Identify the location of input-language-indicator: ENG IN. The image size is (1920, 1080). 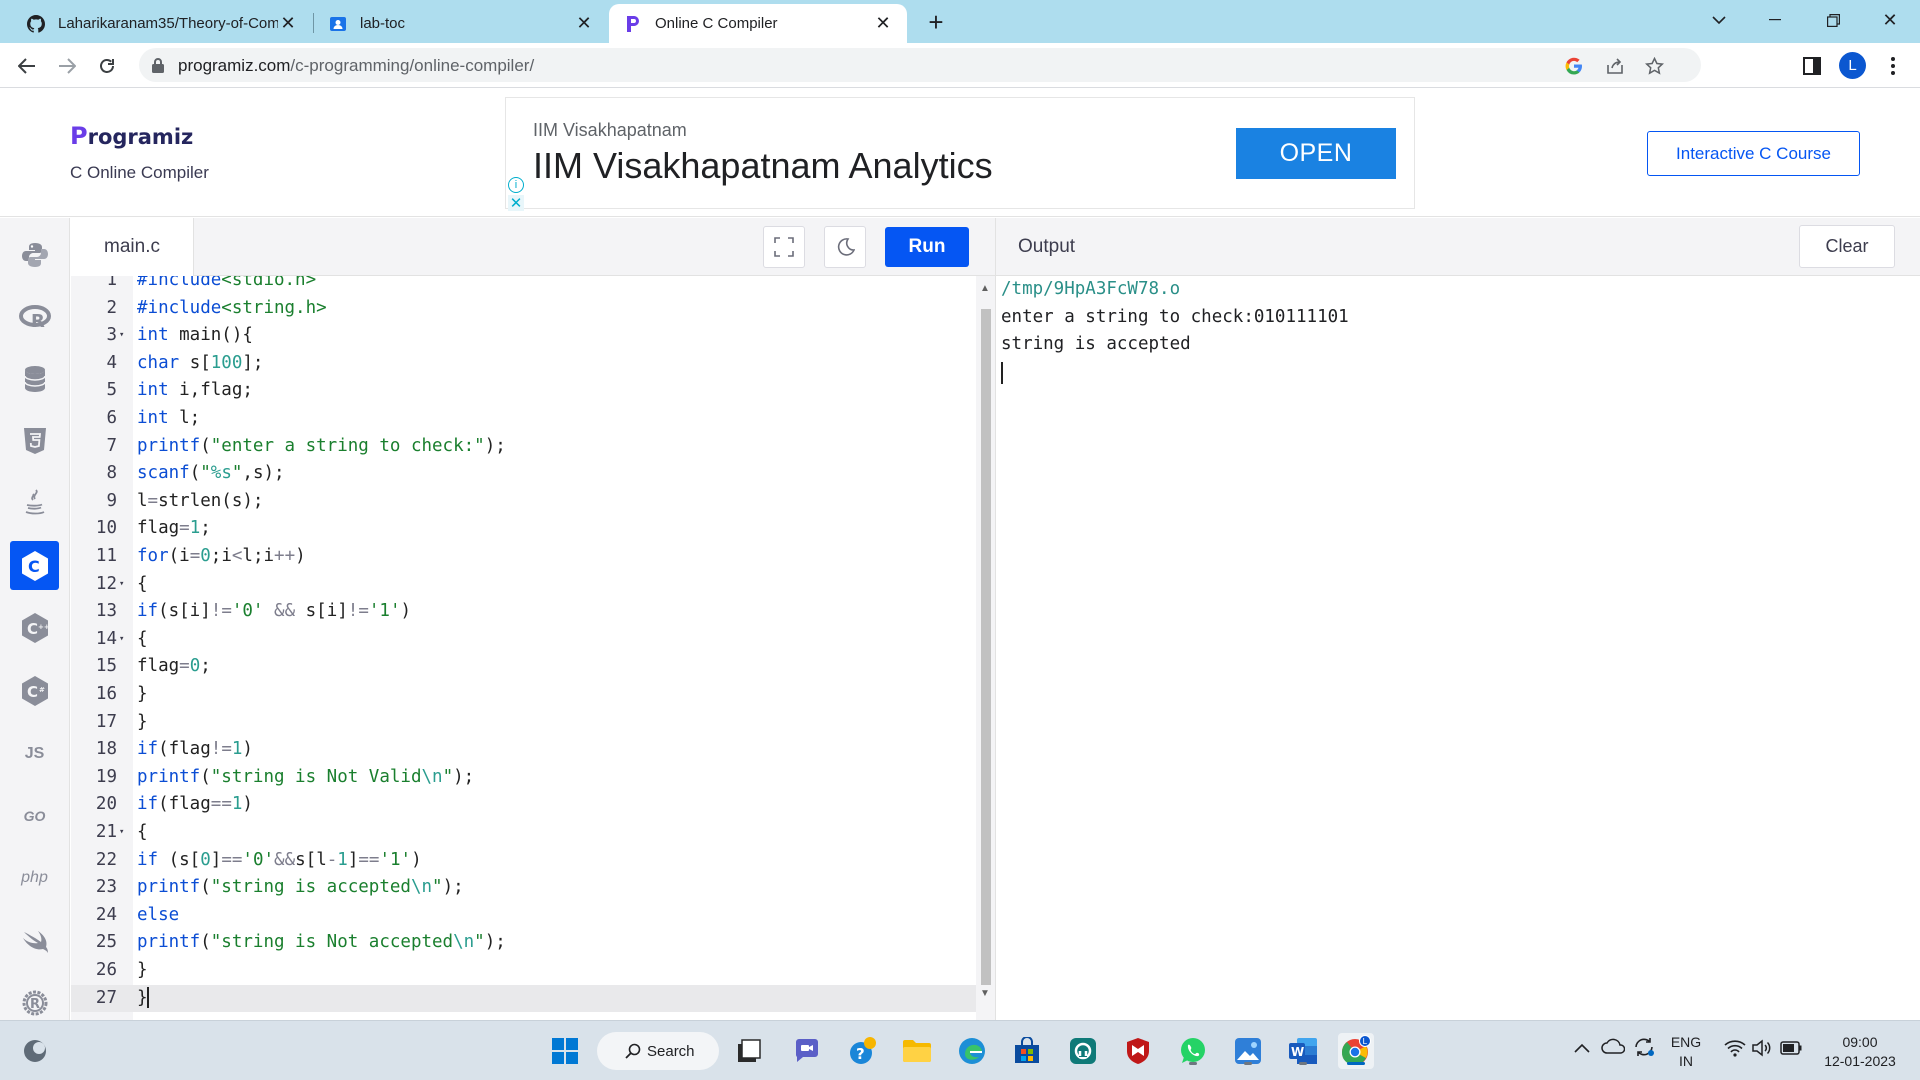
(1686, 1052).